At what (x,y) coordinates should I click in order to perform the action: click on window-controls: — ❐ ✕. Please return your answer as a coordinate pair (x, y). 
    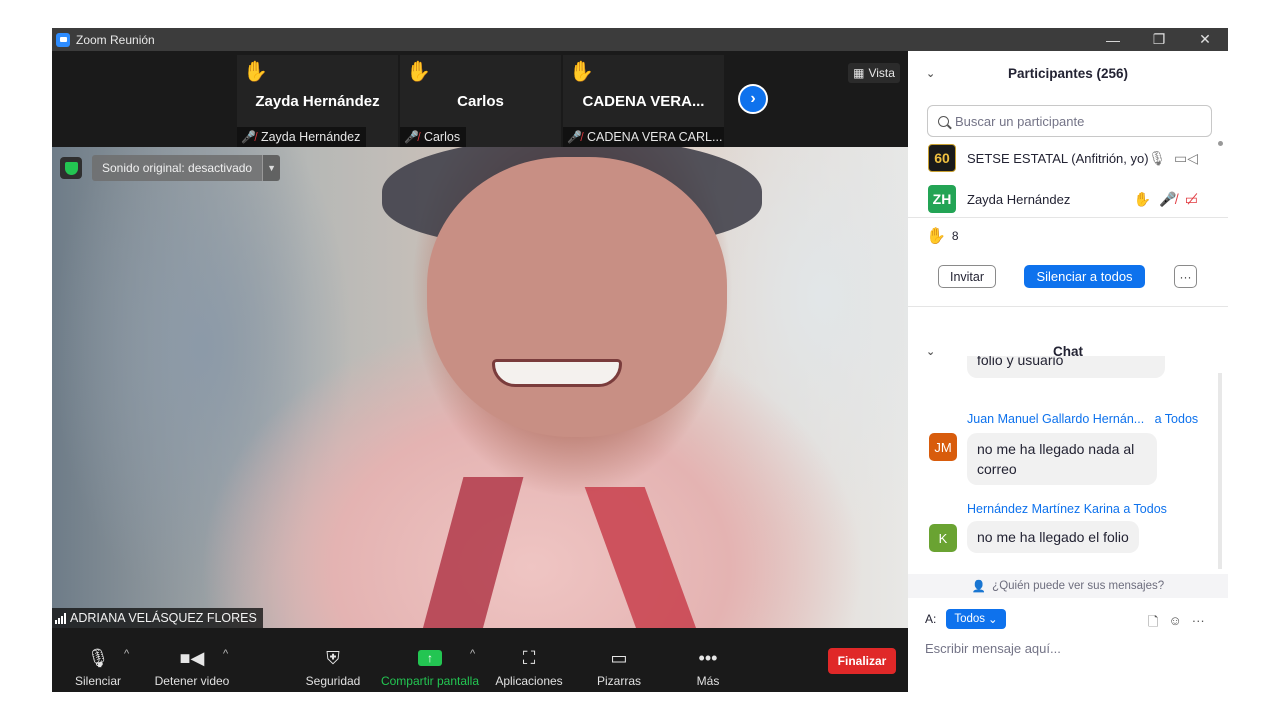
    Looking at the image, I should click on (1159, 39).